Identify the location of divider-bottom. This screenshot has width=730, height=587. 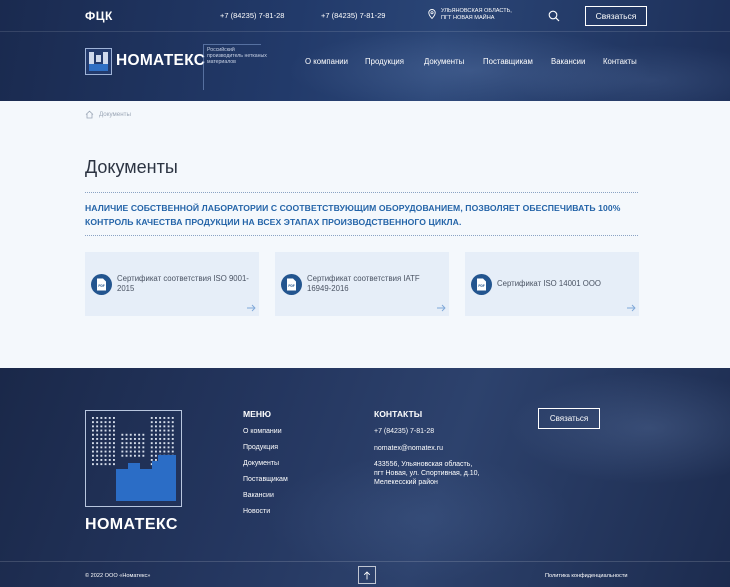
(361, 235).